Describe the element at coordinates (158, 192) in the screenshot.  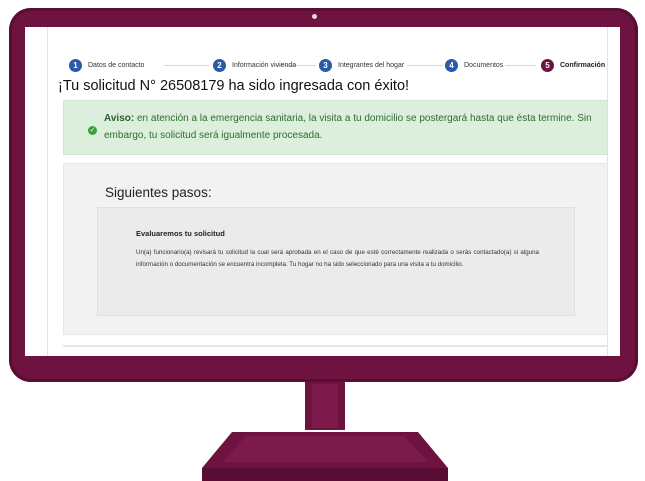
I see `next-steps-heading: Siguientes pasos:` at that location.